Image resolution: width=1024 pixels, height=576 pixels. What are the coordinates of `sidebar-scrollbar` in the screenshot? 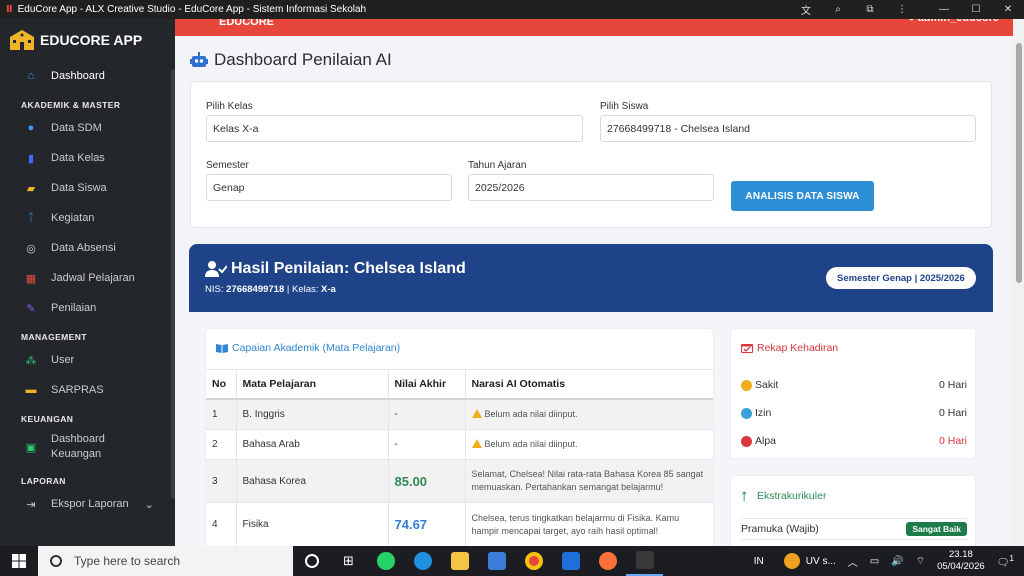 It's located at (173, 284).